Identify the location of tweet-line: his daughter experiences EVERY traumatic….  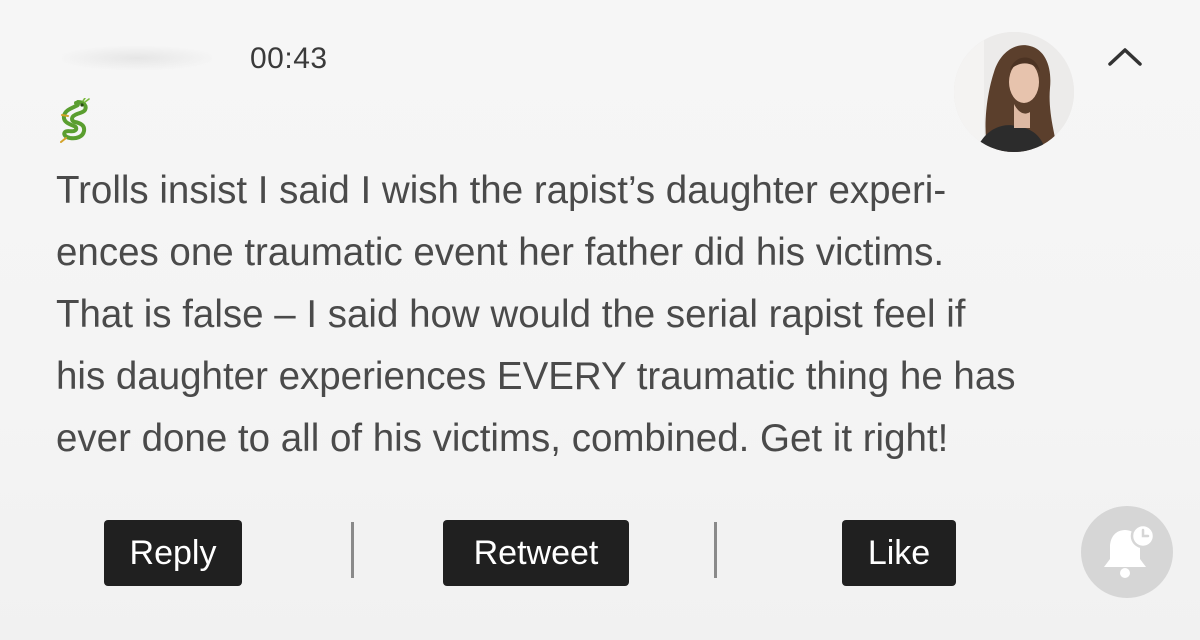
(536, 376).